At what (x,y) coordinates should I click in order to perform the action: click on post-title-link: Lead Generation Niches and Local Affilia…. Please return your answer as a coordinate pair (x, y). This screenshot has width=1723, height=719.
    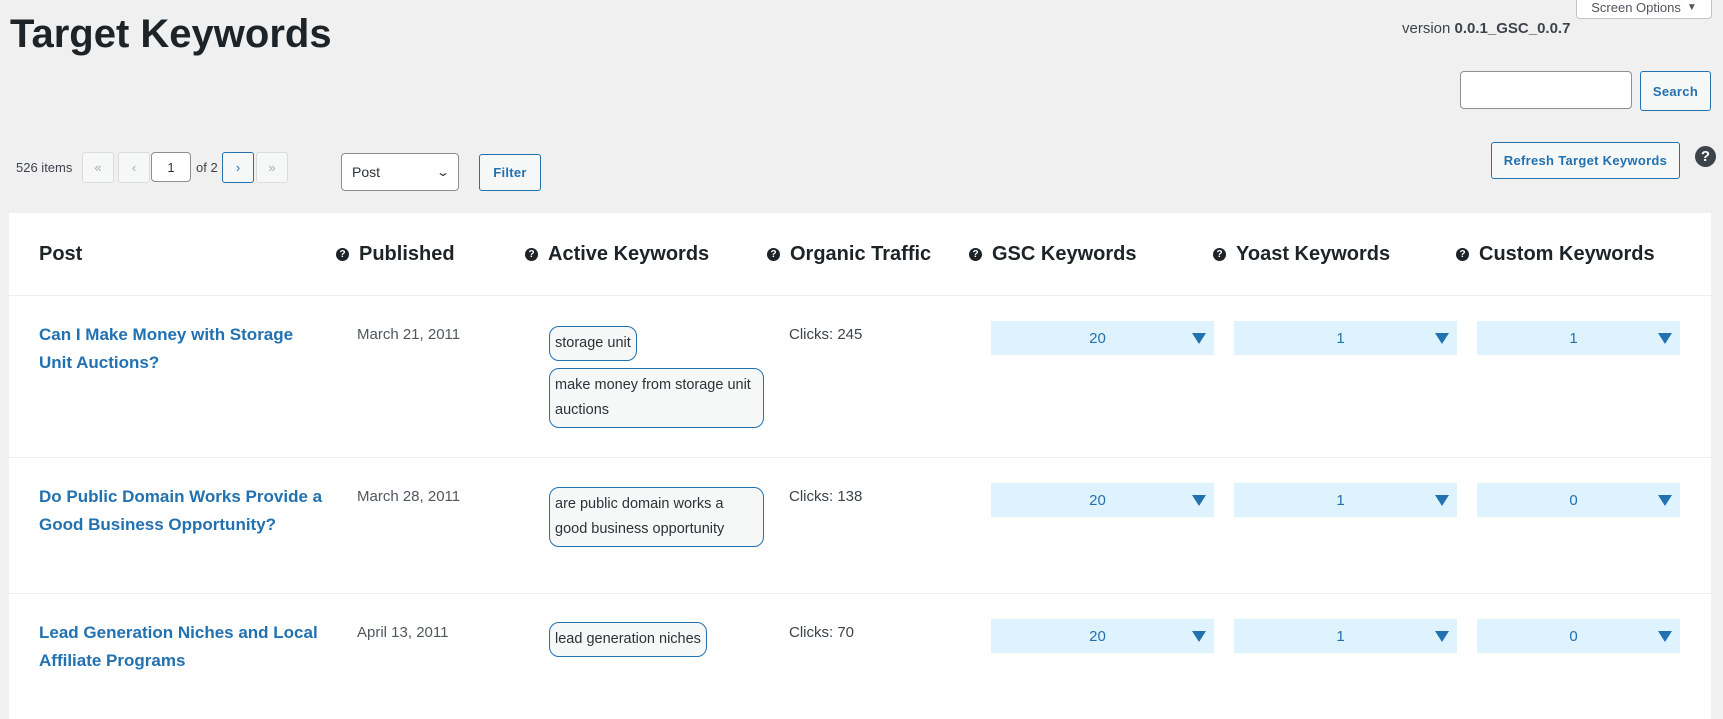
    Looking at the image, I should click on (184, 647).